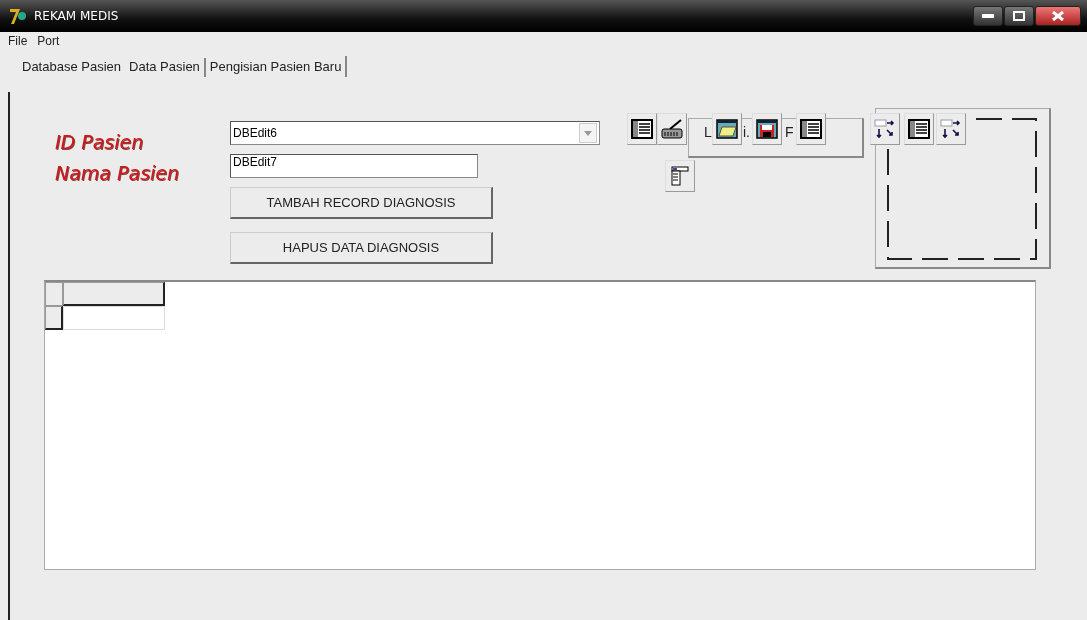 This screenshot has height=620, width=1087. I want to click on action-button: TAMBAH RECORD DIAGNOSIS, so click(361, 203).